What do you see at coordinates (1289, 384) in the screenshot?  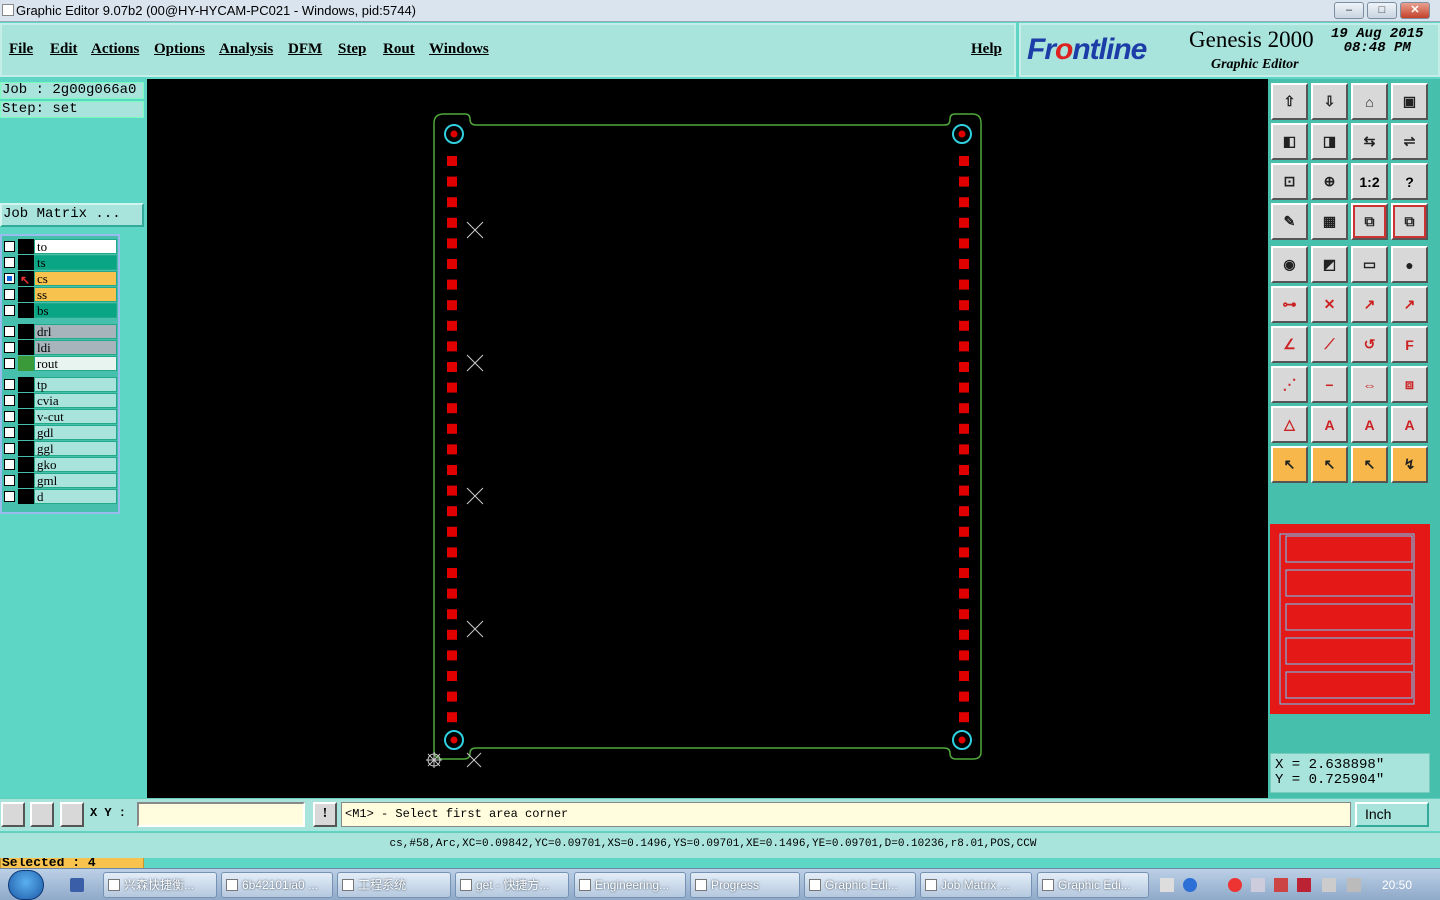 I see `snap-icon: ⋰` at bounding box center [1289, 384].